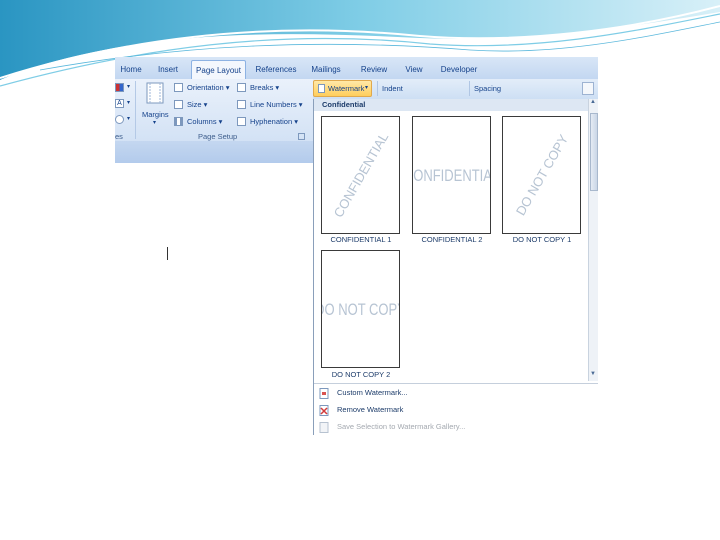 The height and width of the screenshot is (540, 720). Describe the element at coordinates (346, 88) in the screenshot. I see `watermark-label: Watermark` at that location.